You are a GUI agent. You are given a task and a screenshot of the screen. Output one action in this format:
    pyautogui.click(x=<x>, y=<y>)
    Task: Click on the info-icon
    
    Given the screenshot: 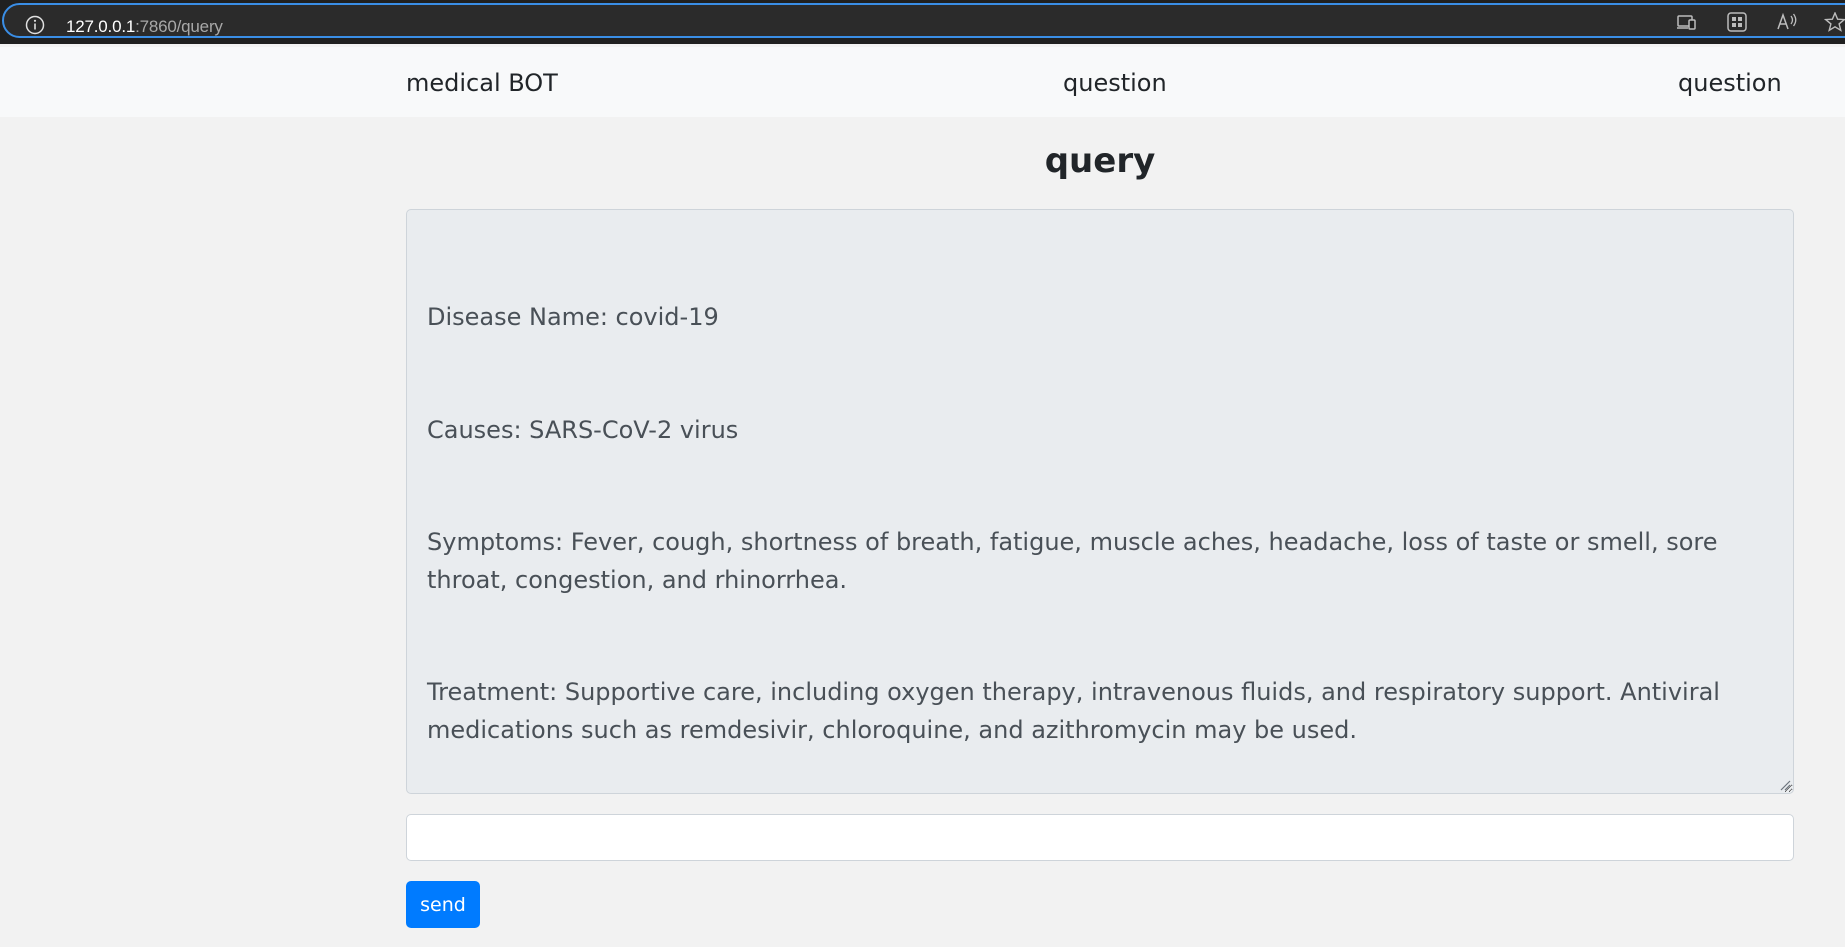 What is the action you would take?
    pyautogui.click(x=35, y=25)
    